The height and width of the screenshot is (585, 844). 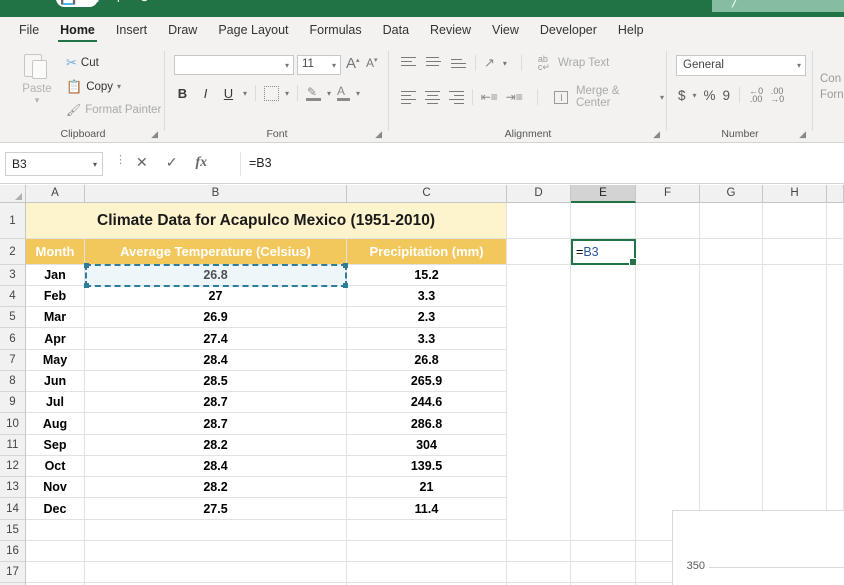 What do you see at coordinates (13, 509) in the screenshot?
I see `row-header-14: 14` at bounding box center [13, 509].